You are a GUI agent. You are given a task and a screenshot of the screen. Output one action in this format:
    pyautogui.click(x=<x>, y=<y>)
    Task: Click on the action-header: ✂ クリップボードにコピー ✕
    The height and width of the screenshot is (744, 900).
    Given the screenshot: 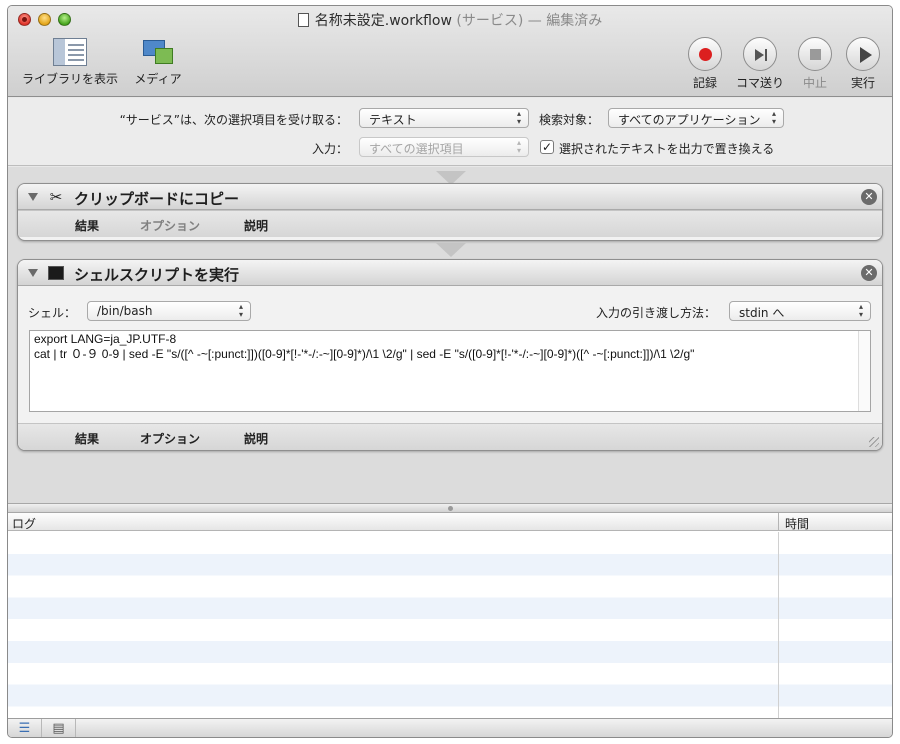 What is the action you would take?
    pyautogui.click(x=450, y=197)
    